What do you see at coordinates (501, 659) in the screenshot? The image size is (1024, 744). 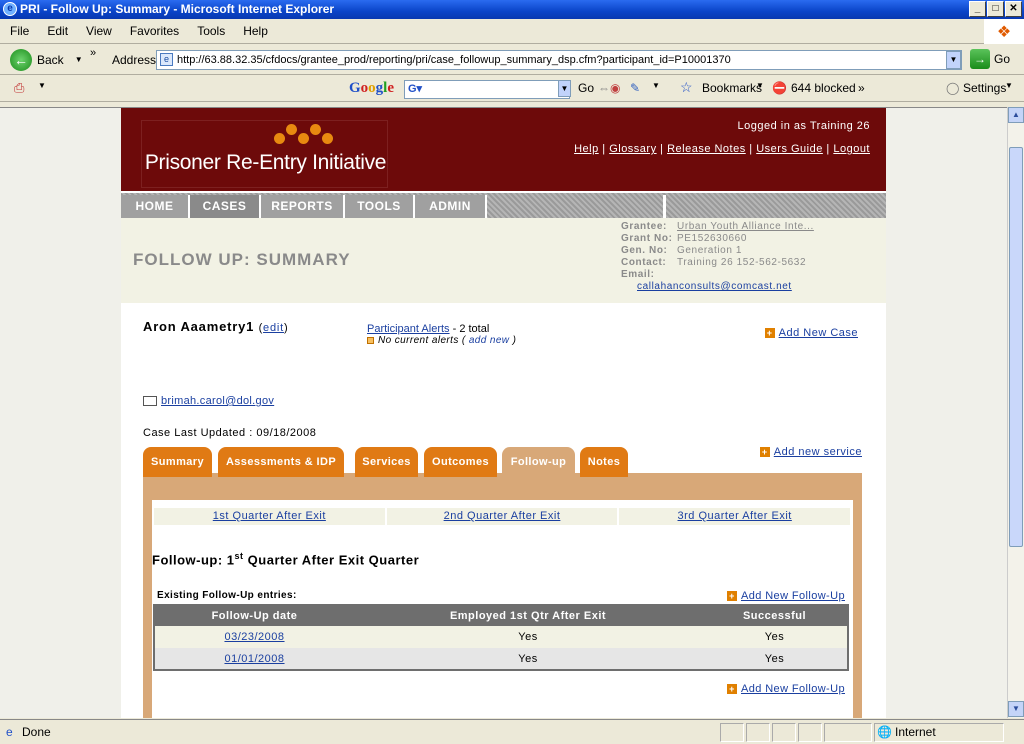 I see `table-row: 01/01/2008 Yes Yes` at bounding box center [501, 659].